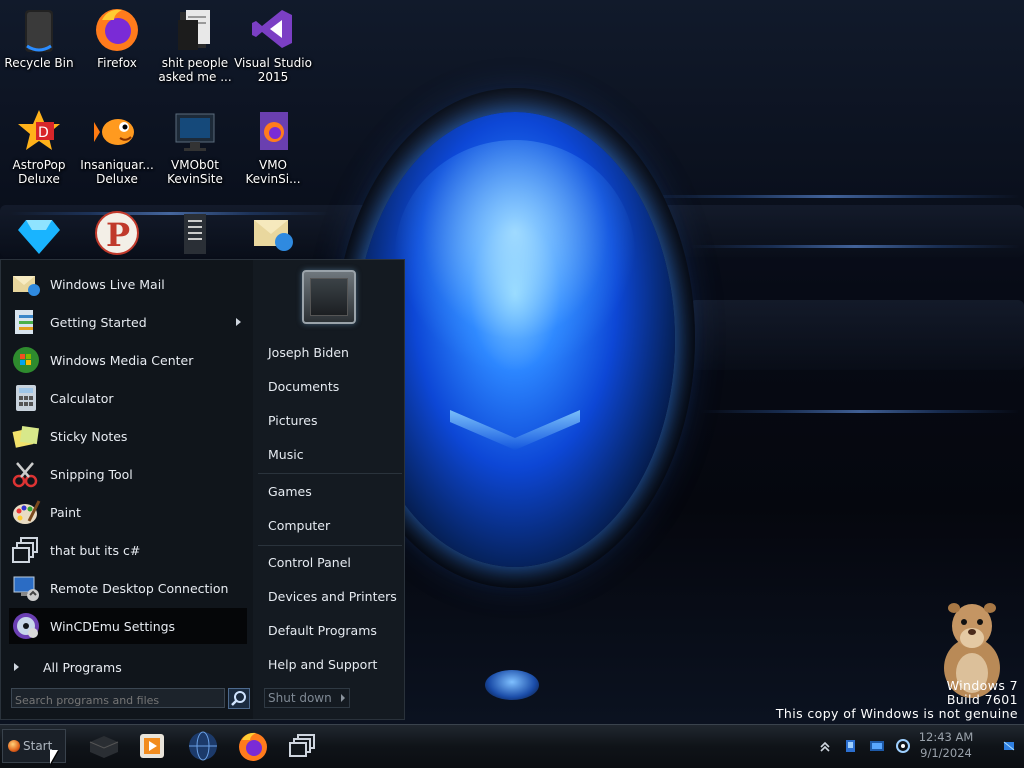  What do you see at coordinates (343, 698) in the screenshot?
I see `shutdown-options-arrow-icon` at bounding box center [343, 698].